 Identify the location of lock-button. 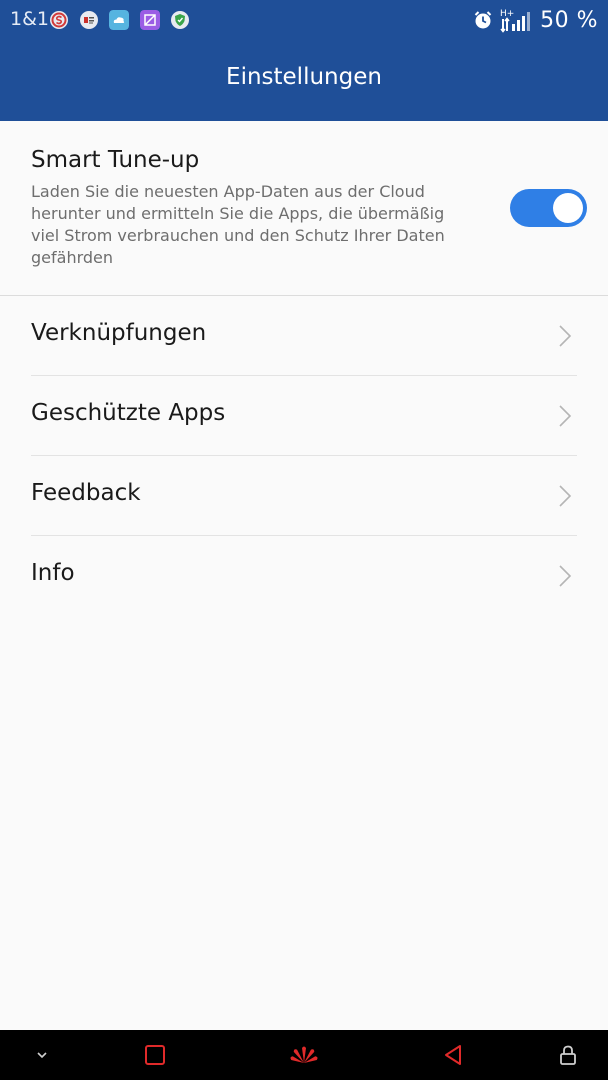
(568, 1055).